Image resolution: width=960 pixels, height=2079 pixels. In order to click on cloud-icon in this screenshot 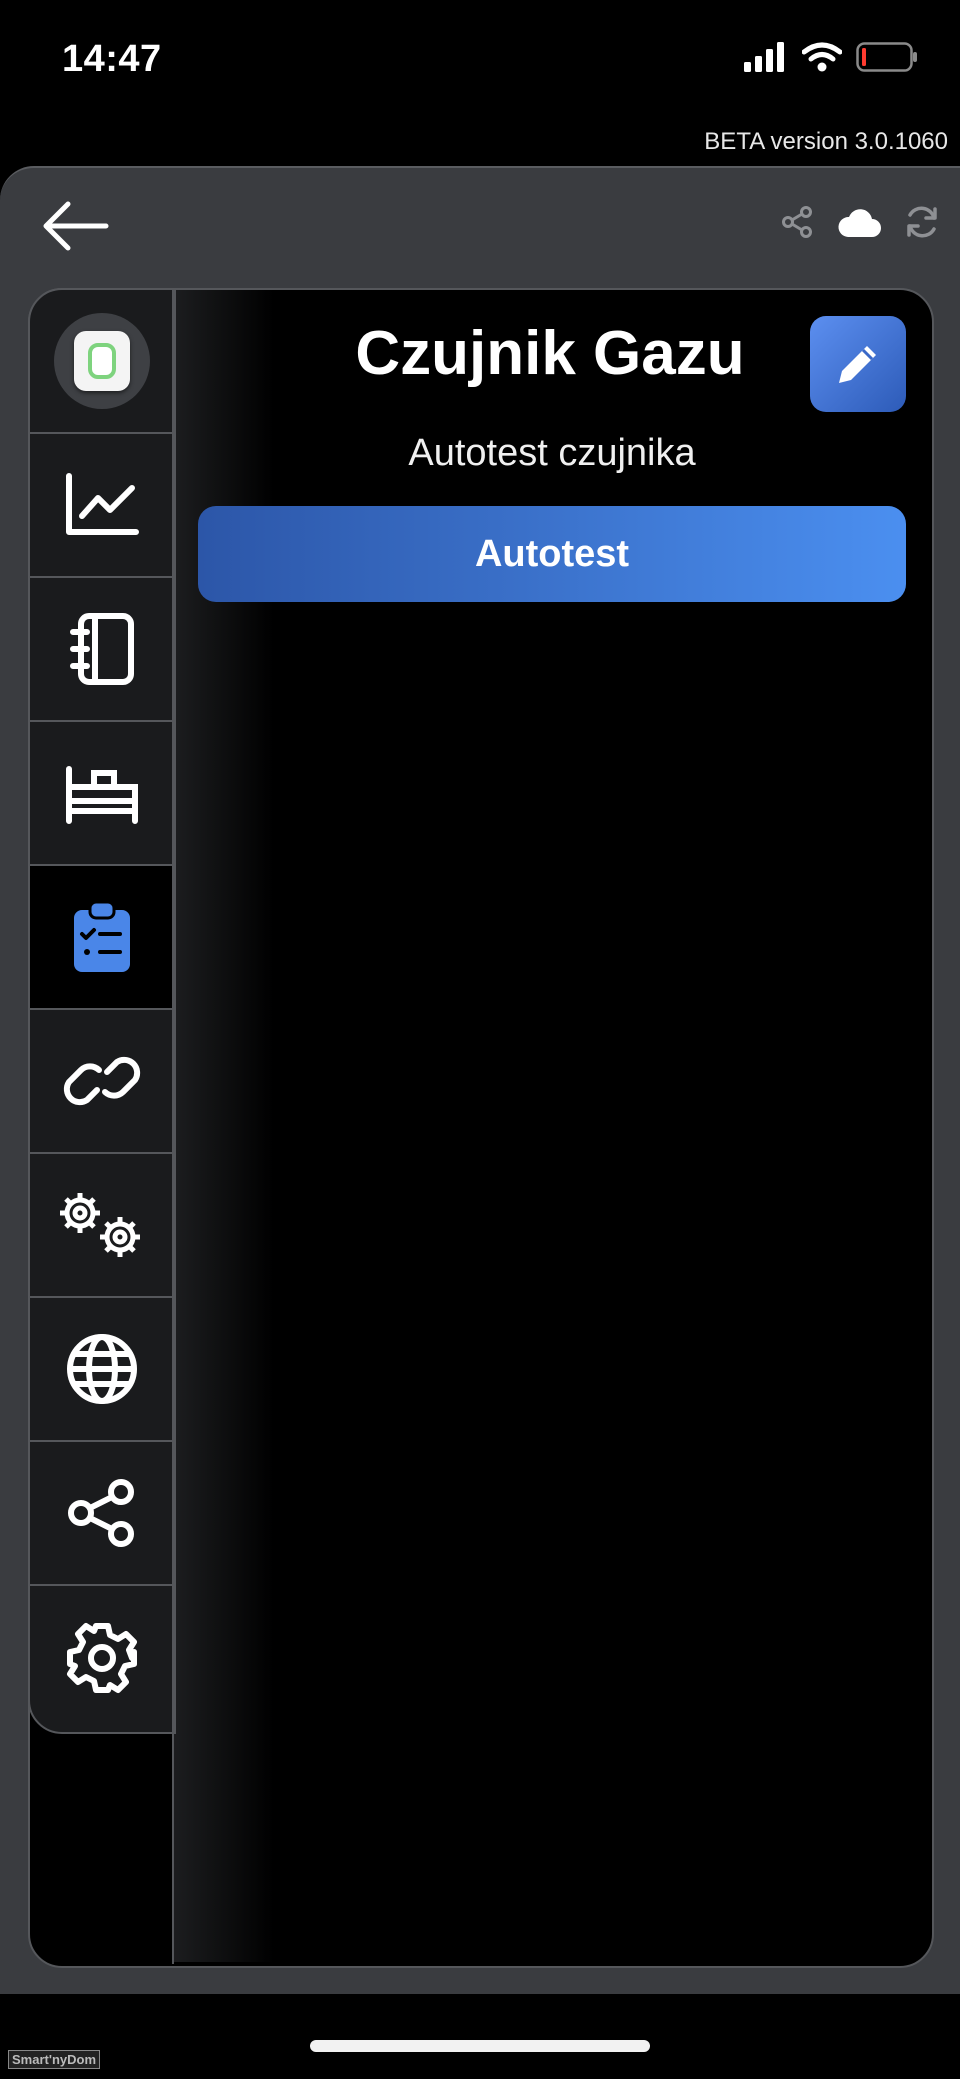, I will do `click(859, 222)`.